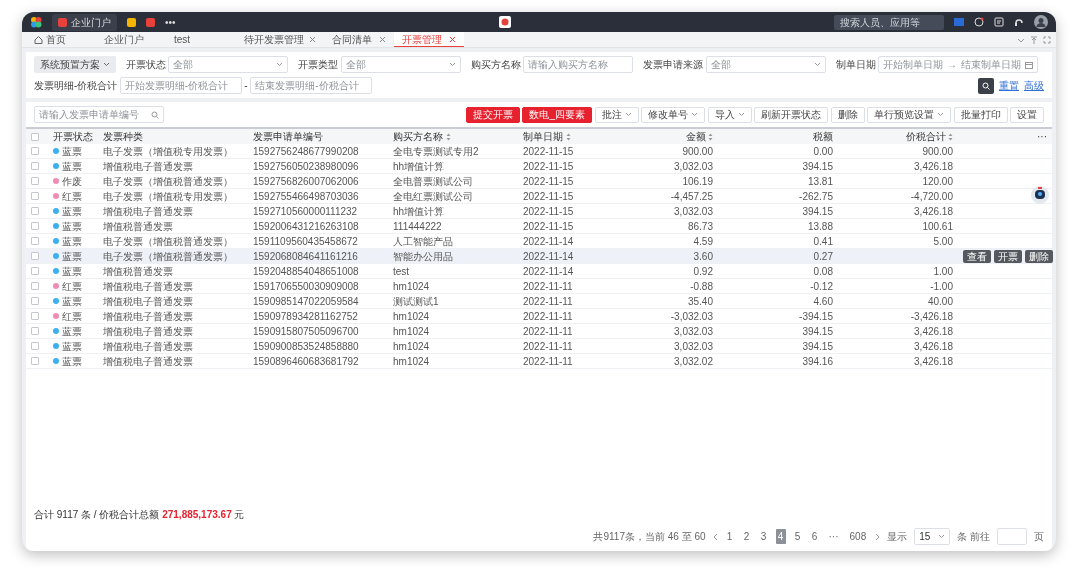 Image resolution: width=1080 pixels, height=581 pixels. I want to click on robot-icon, so click(1040, 195).